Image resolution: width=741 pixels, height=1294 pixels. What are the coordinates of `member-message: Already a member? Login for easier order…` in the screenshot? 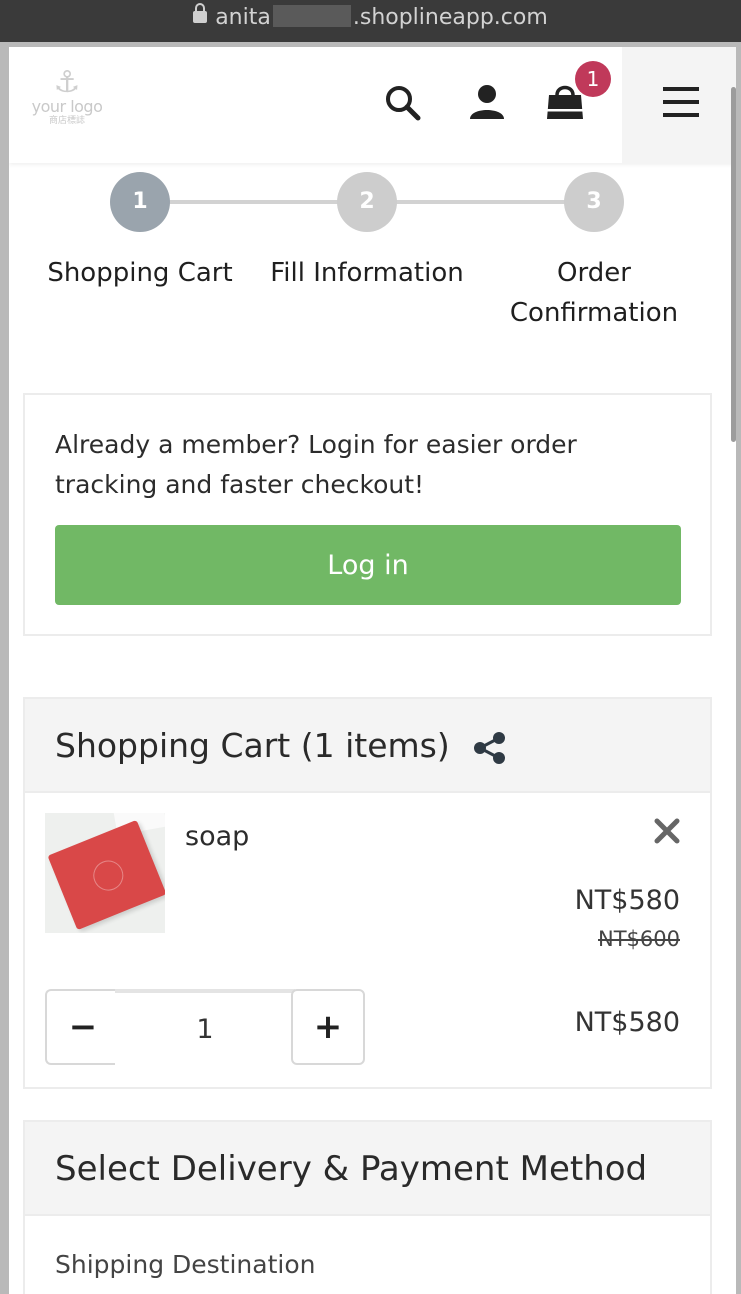 It's located at (316, 464).